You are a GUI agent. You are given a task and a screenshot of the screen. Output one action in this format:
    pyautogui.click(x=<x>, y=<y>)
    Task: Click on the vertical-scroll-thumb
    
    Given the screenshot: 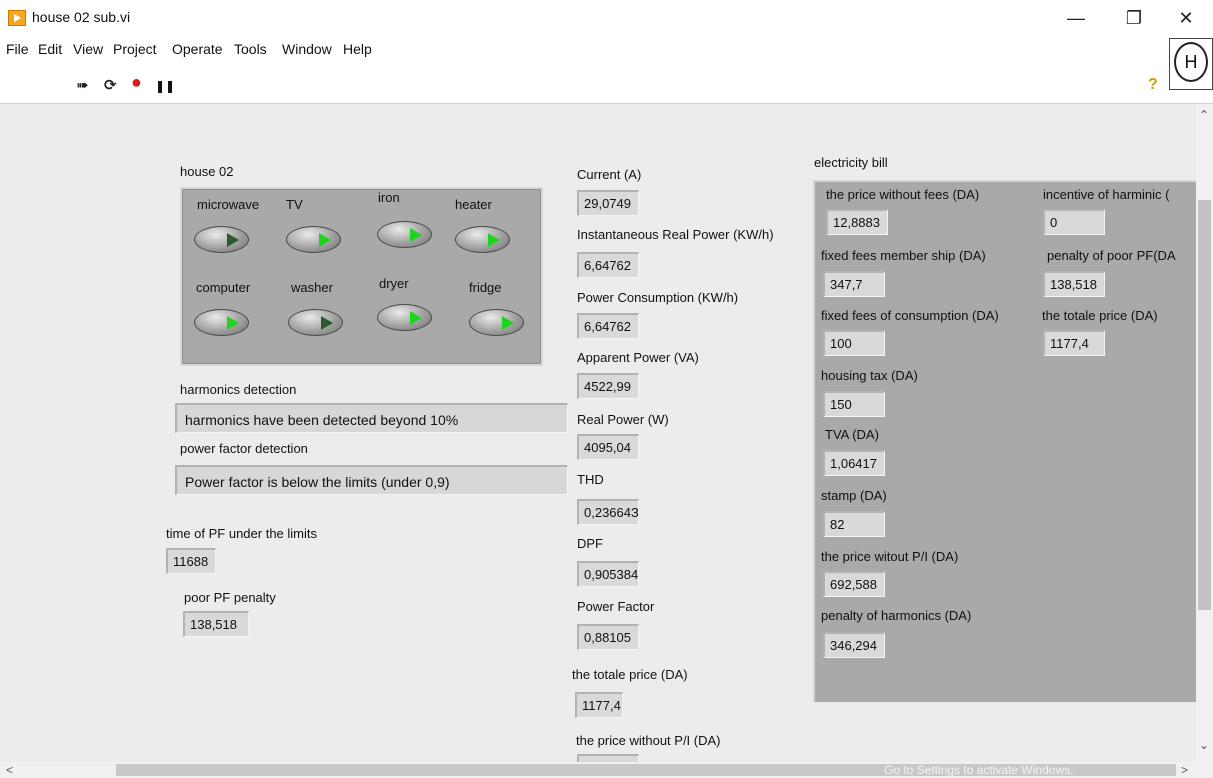 What is the action you would take?
    pyautogui.click(x=1204, y=405)
    